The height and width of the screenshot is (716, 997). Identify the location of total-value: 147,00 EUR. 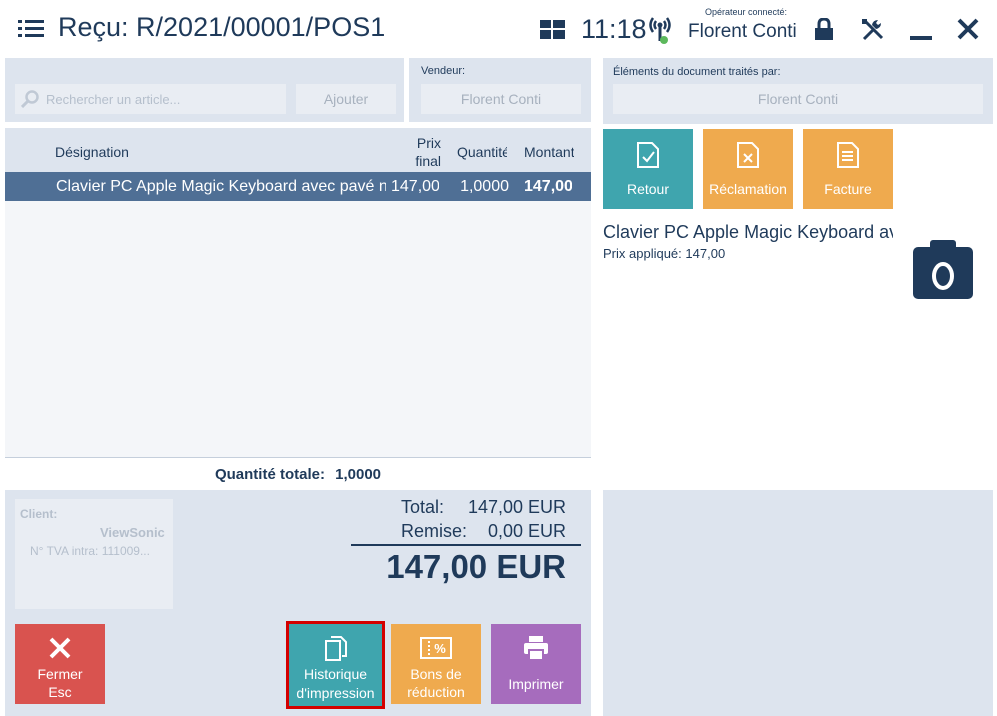
(516, 507).